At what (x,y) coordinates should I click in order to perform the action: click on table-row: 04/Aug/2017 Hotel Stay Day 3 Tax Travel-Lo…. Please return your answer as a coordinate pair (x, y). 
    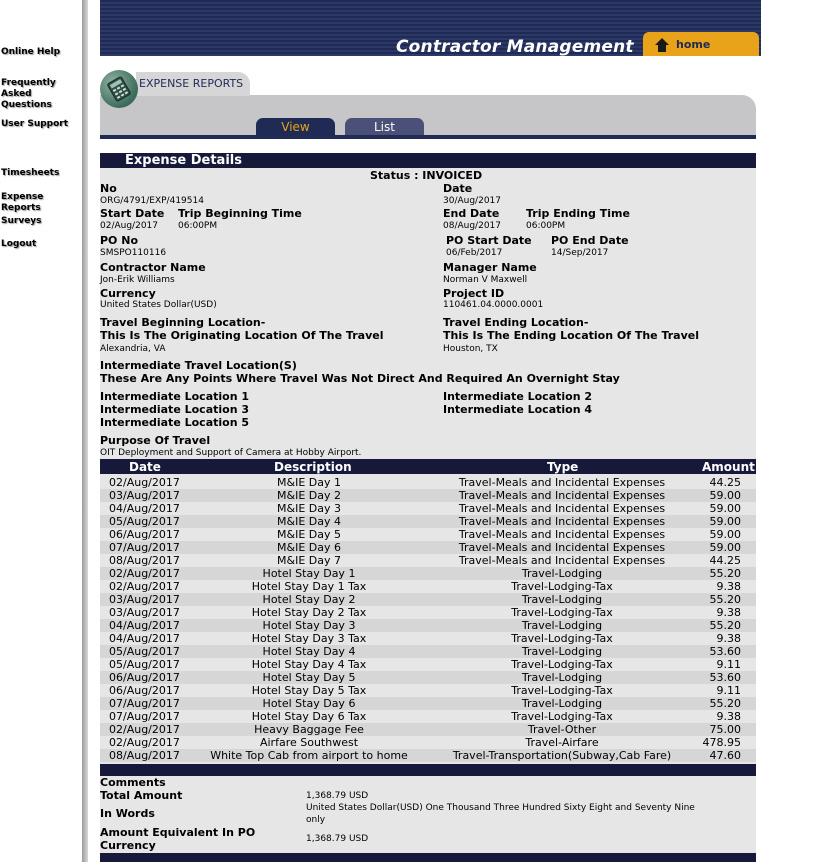
    Looking at the image, I should click on (428, 638).